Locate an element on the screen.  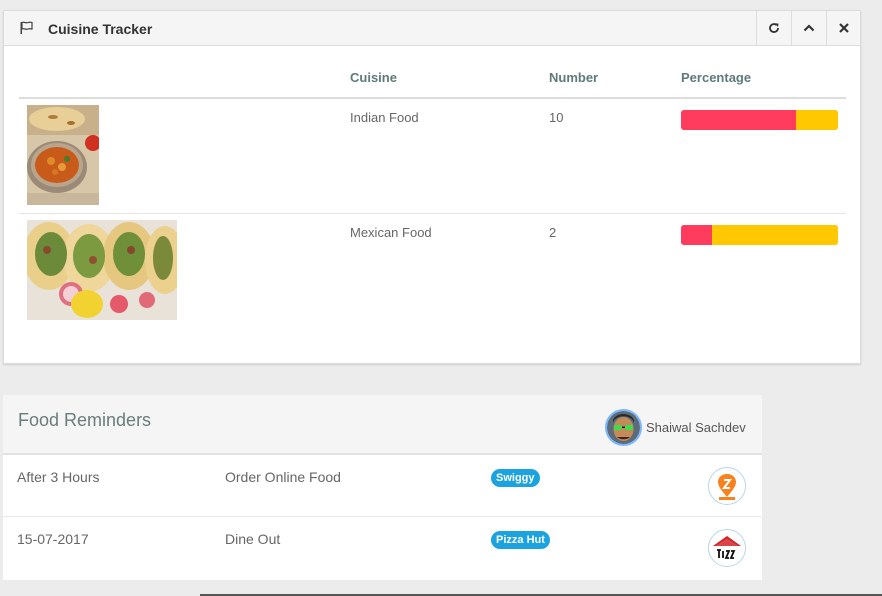
mexican-food-image is located at coordinates (104, 269).